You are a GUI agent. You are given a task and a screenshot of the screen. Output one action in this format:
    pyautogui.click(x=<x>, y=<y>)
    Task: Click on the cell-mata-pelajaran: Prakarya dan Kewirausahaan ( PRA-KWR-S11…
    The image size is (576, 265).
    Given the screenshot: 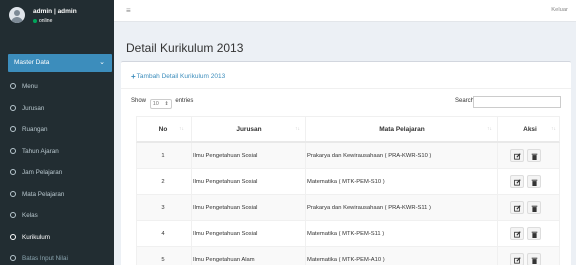 What is the action you would take?
    pyautogui.click(x=369, y=208)
    